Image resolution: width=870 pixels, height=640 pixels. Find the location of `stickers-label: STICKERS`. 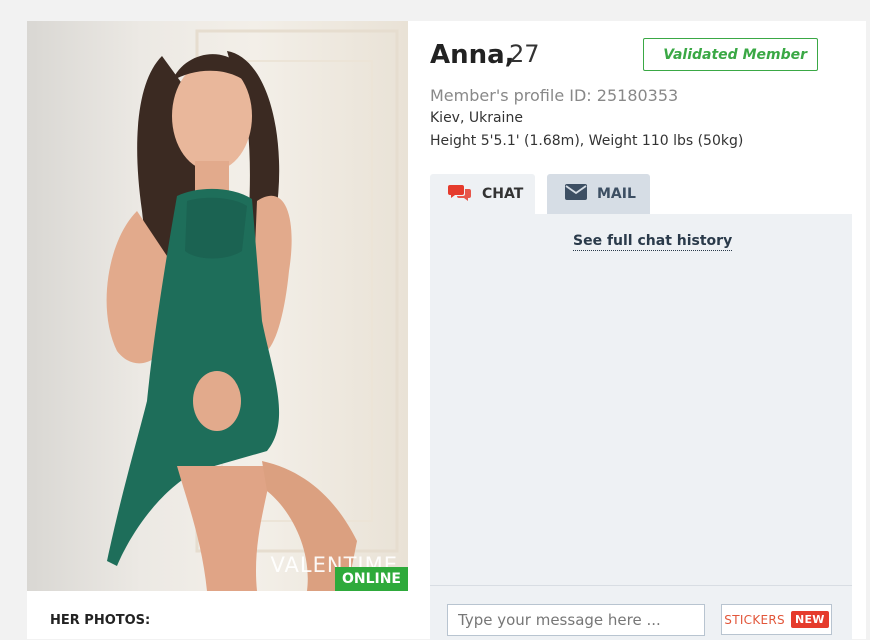

stickers-label: STICKERS is located at coordinates (754, 619).